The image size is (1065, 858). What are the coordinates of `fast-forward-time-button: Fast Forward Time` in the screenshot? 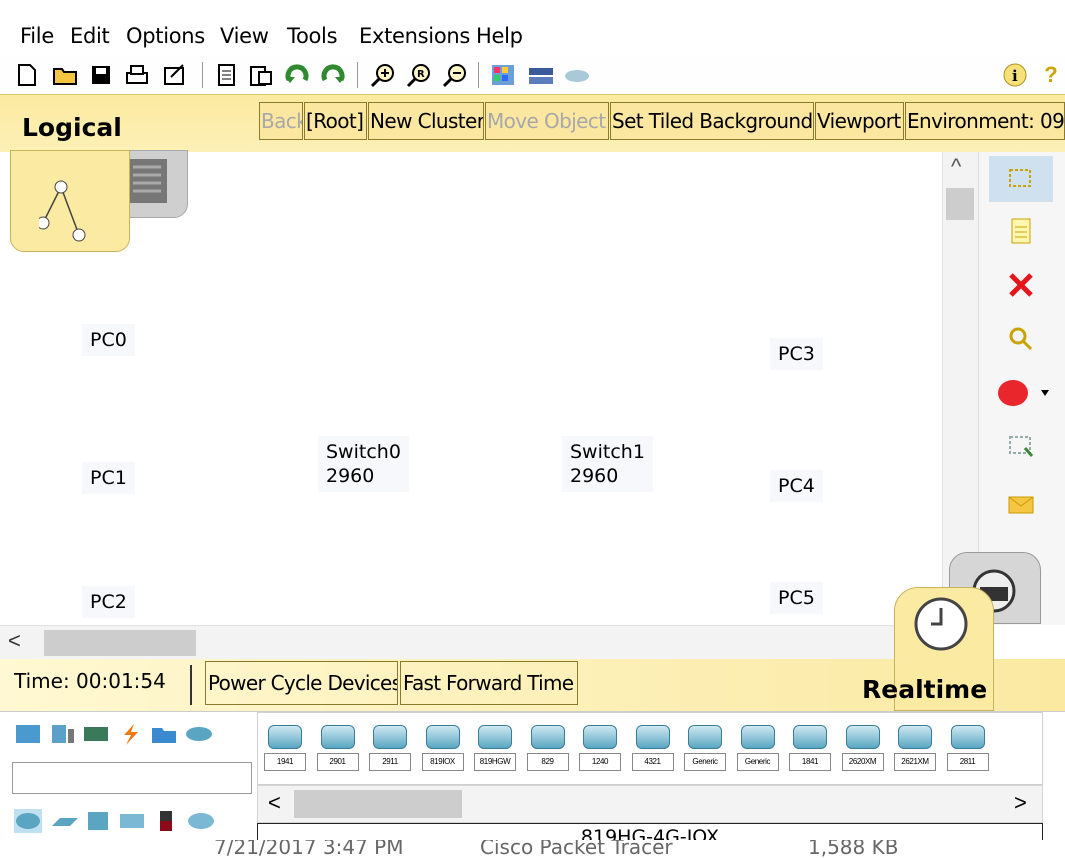 It's located at (489, 683).